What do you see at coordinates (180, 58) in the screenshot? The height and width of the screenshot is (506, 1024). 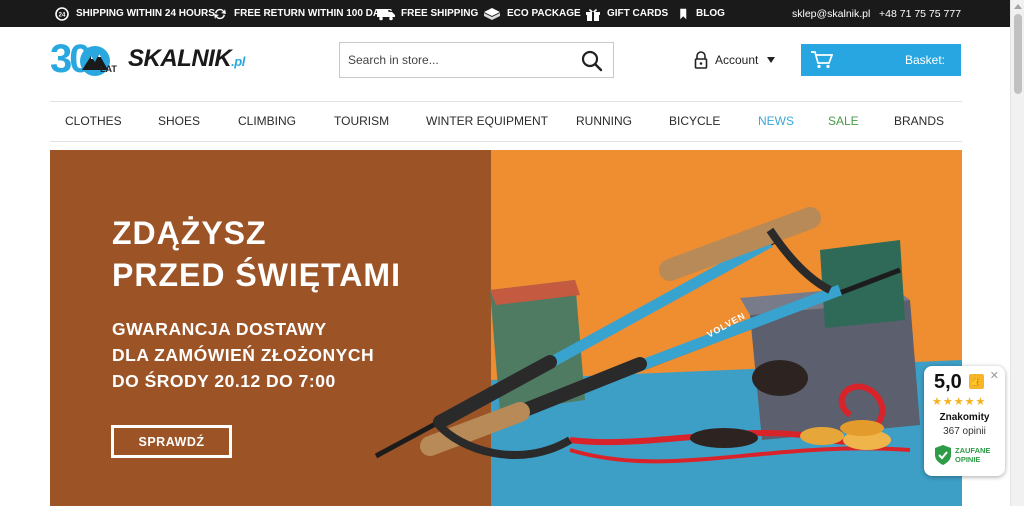 I see `logo-brand-name: SKALNIK` at bounding box center [180, 58].